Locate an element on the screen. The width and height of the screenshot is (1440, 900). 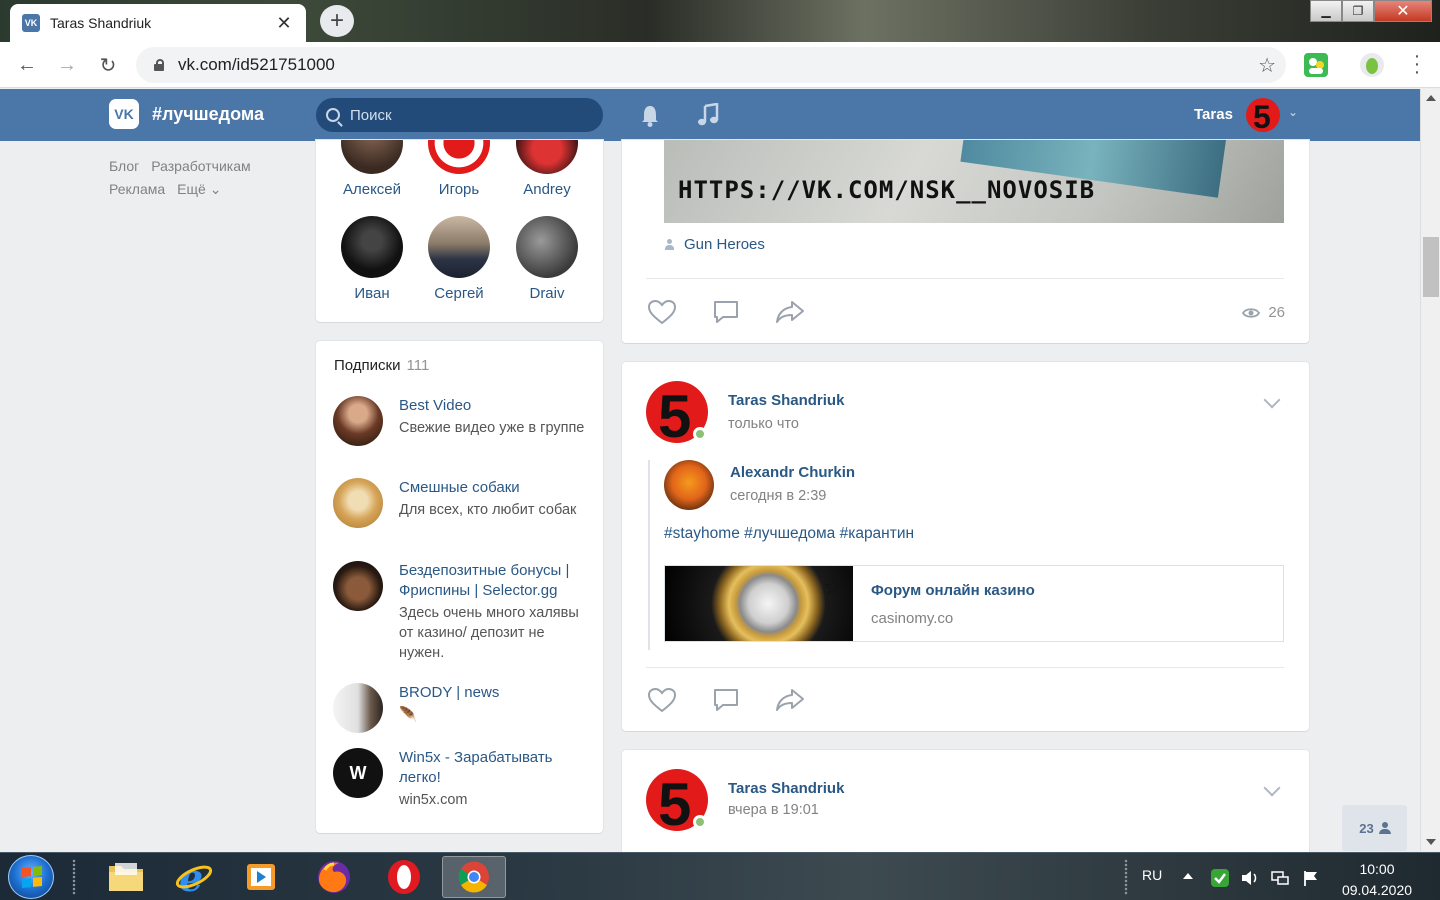
header-user-name: Taras is located at coordinates (1213, 114).